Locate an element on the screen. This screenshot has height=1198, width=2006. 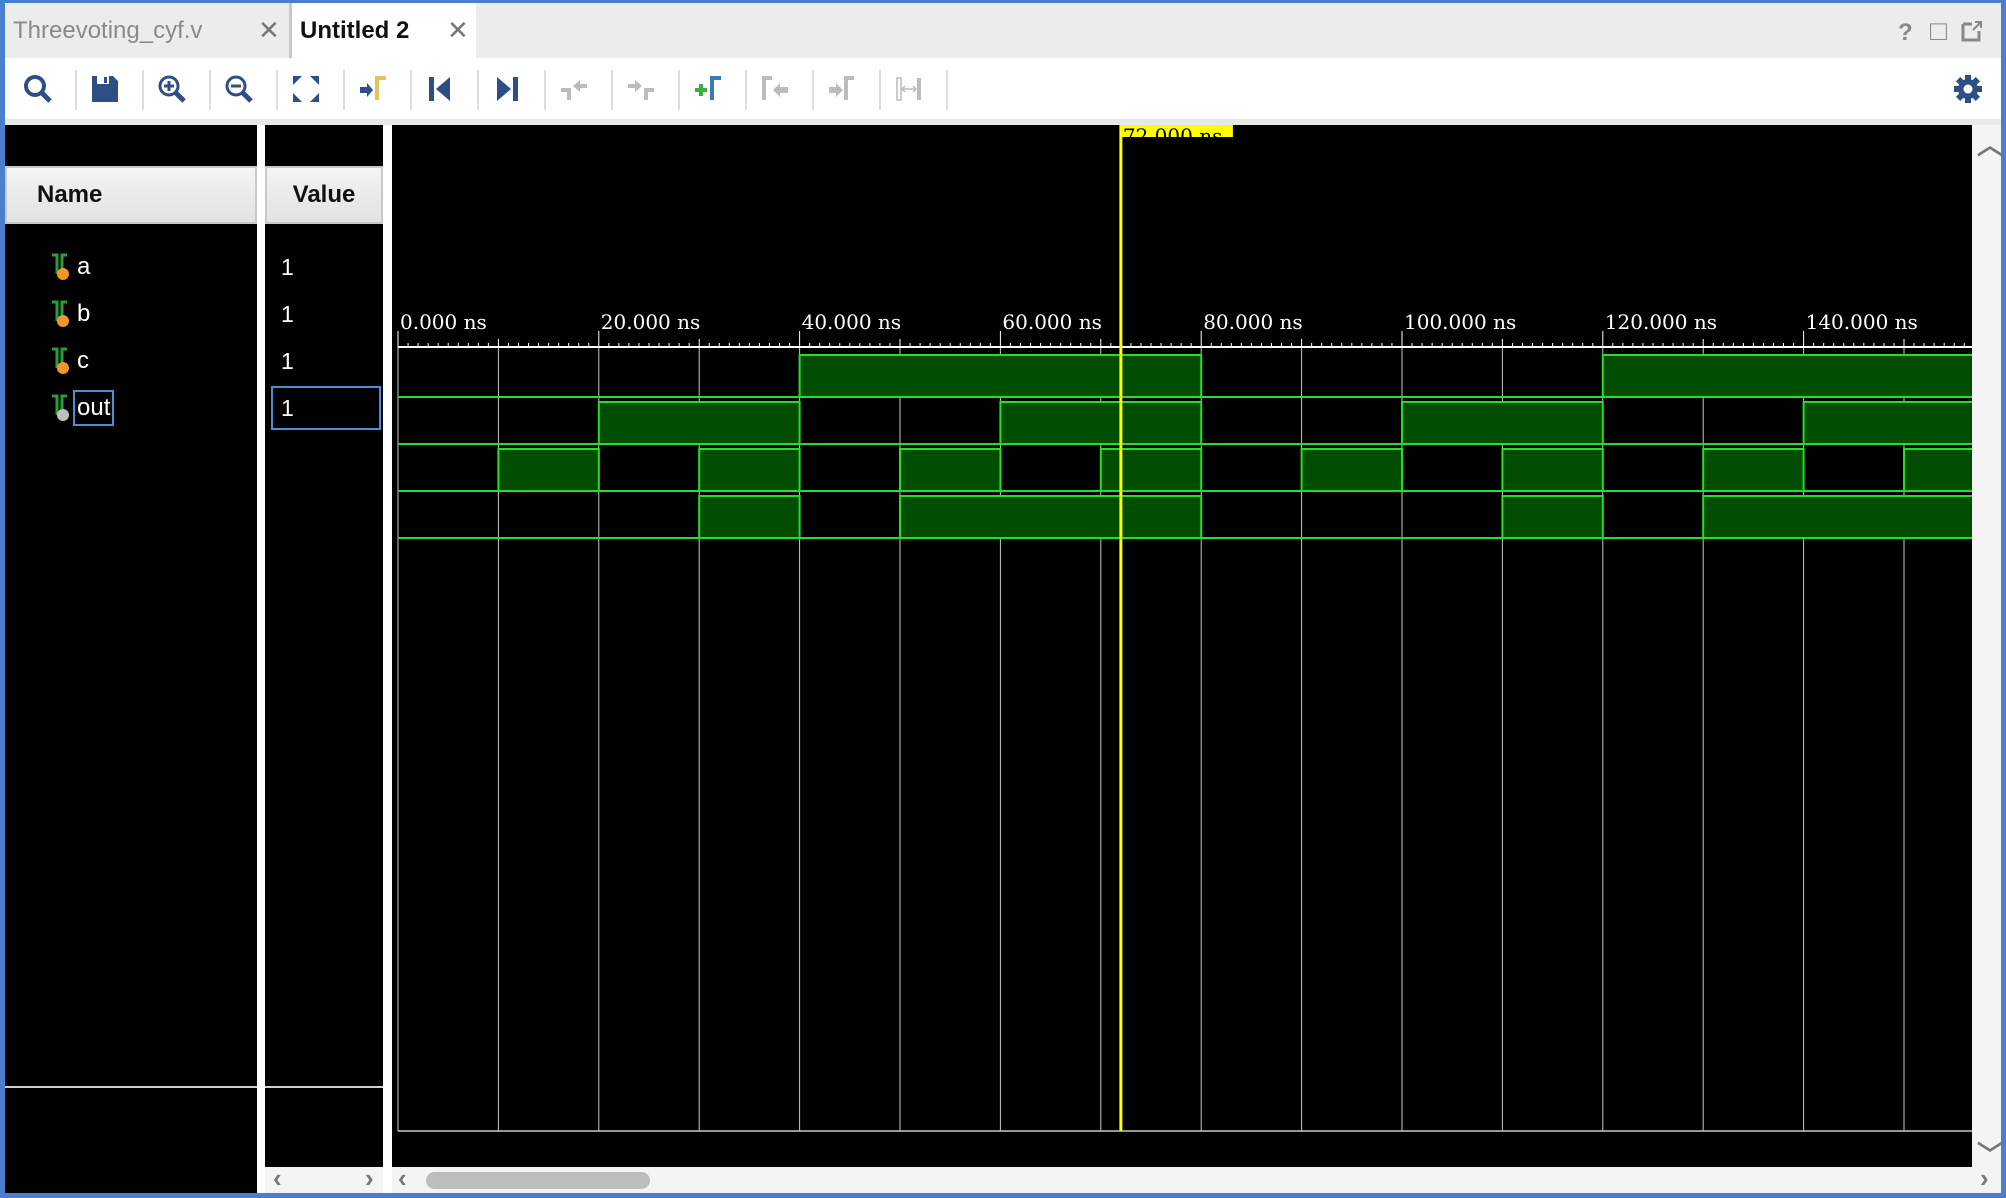
signal-name: b is located at coordinates (84, 313).